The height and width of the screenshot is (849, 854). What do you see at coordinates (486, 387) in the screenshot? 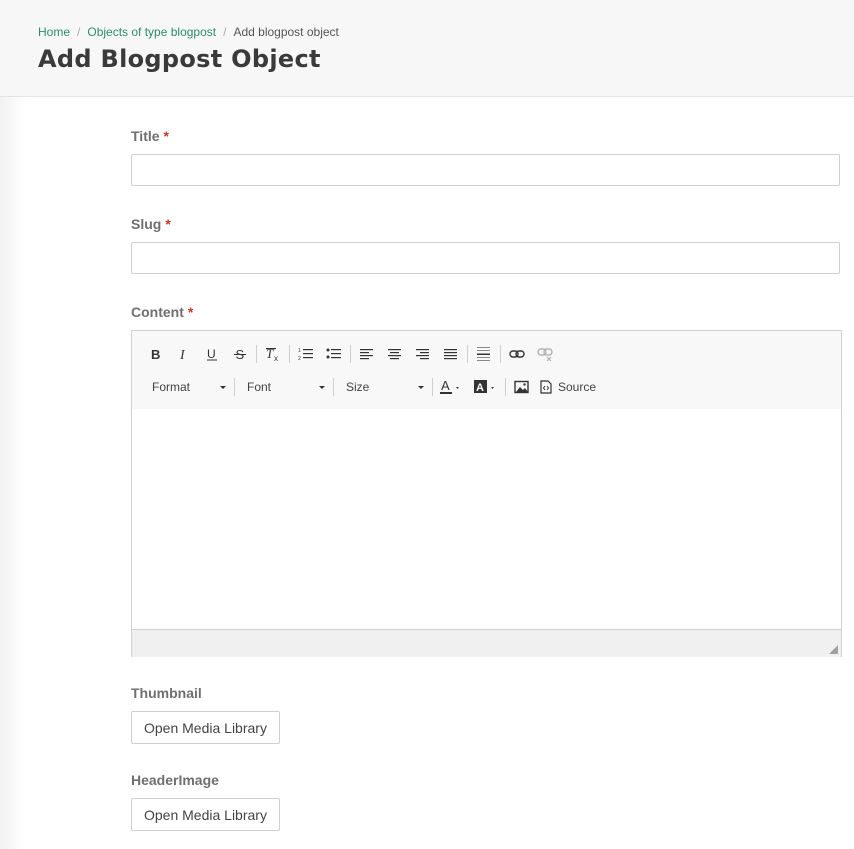
I see `background-color-icon: A` at bounding box center [486, 387].